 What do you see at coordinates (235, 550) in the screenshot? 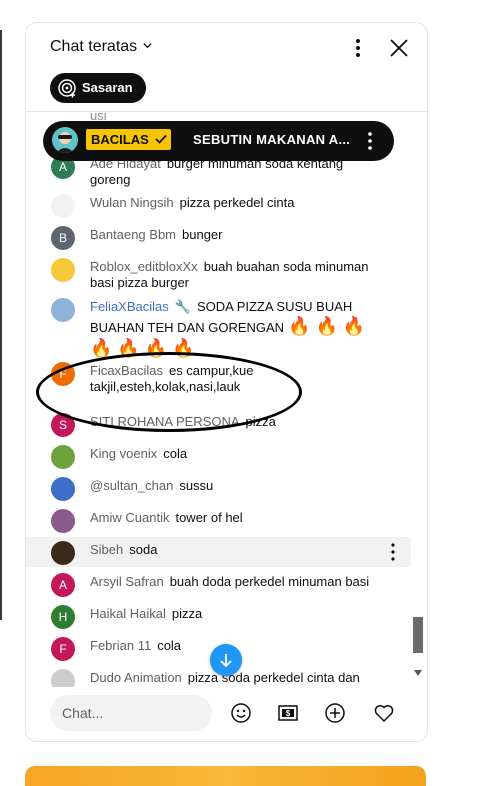
I see `message-content: Sibeh soda` at bounding box center [235, 550].